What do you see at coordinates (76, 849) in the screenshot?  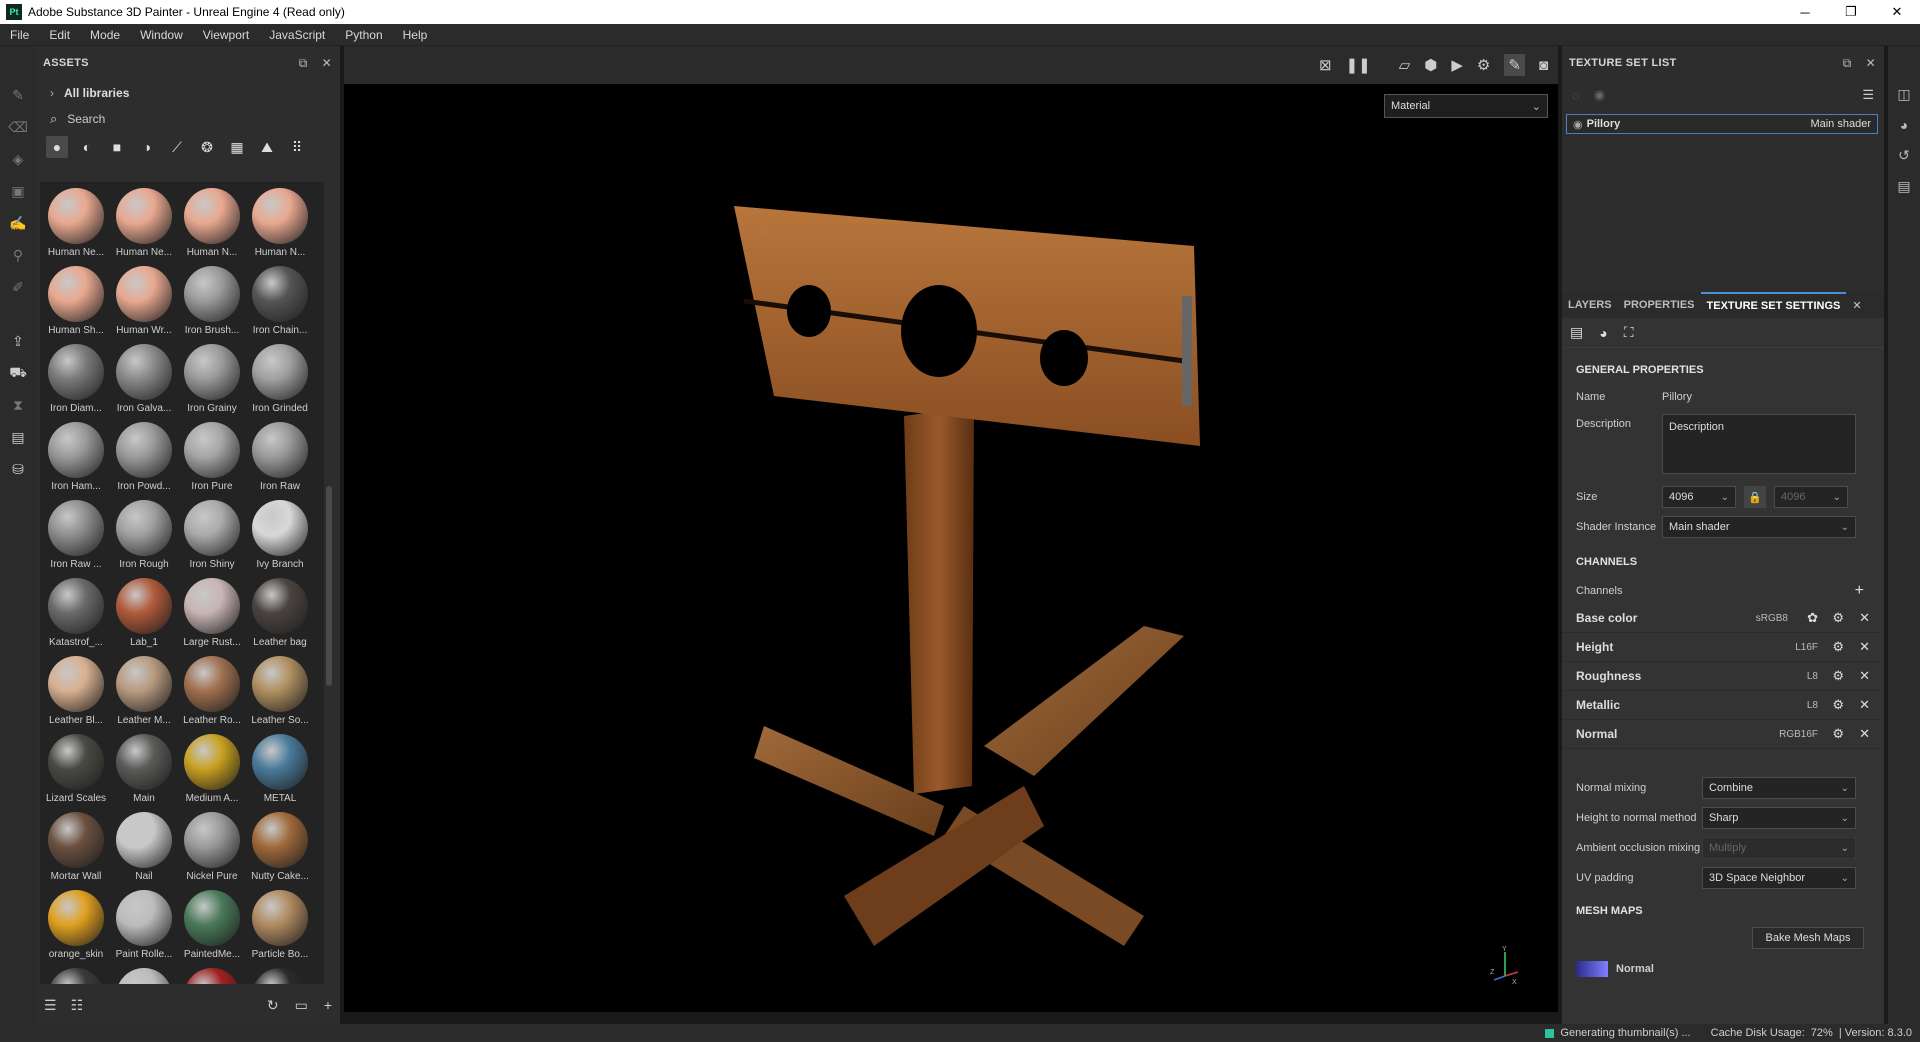 I see `asset-tile: Mortar Wall` at bounding box center [76, 849].